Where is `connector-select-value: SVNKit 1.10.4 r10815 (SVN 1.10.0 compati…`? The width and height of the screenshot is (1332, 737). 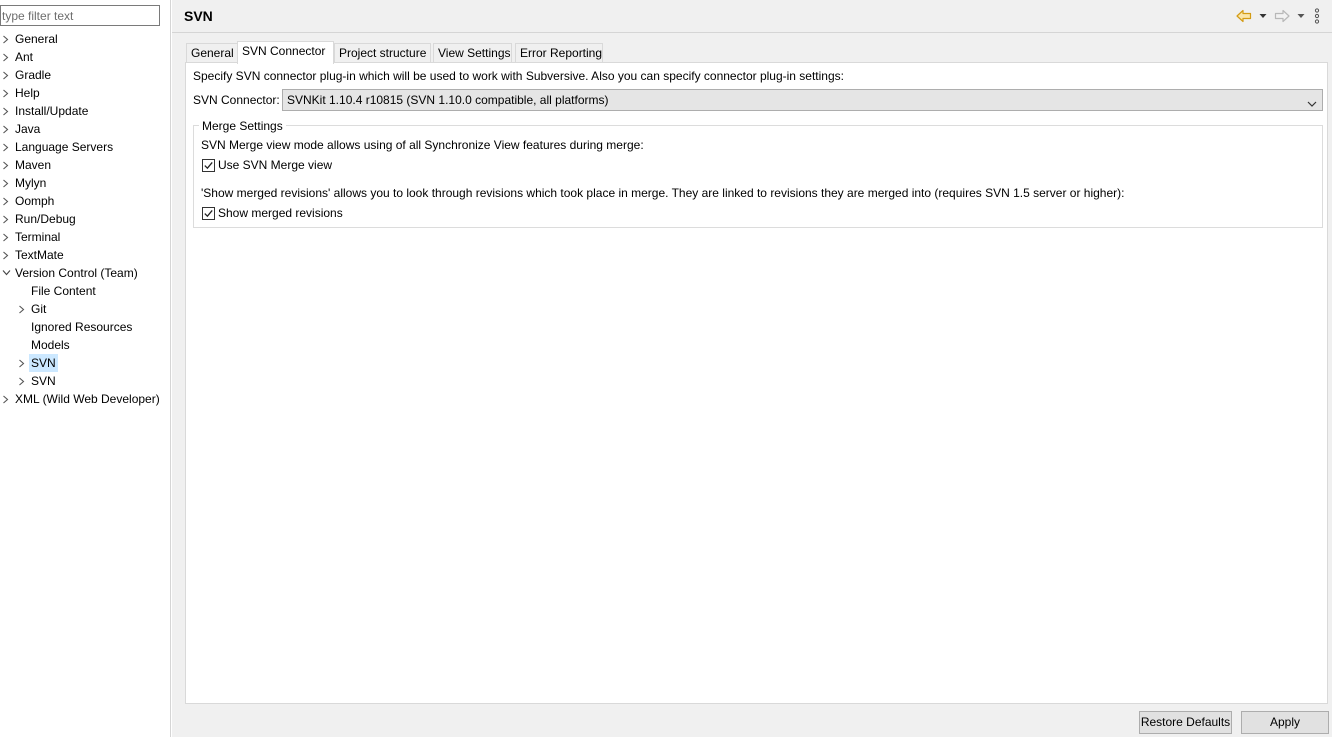 connector-select-value: SVNKit 1.10.4 r10815 (SVN 1.10.0 compati… is located at coordinates (448, 100).